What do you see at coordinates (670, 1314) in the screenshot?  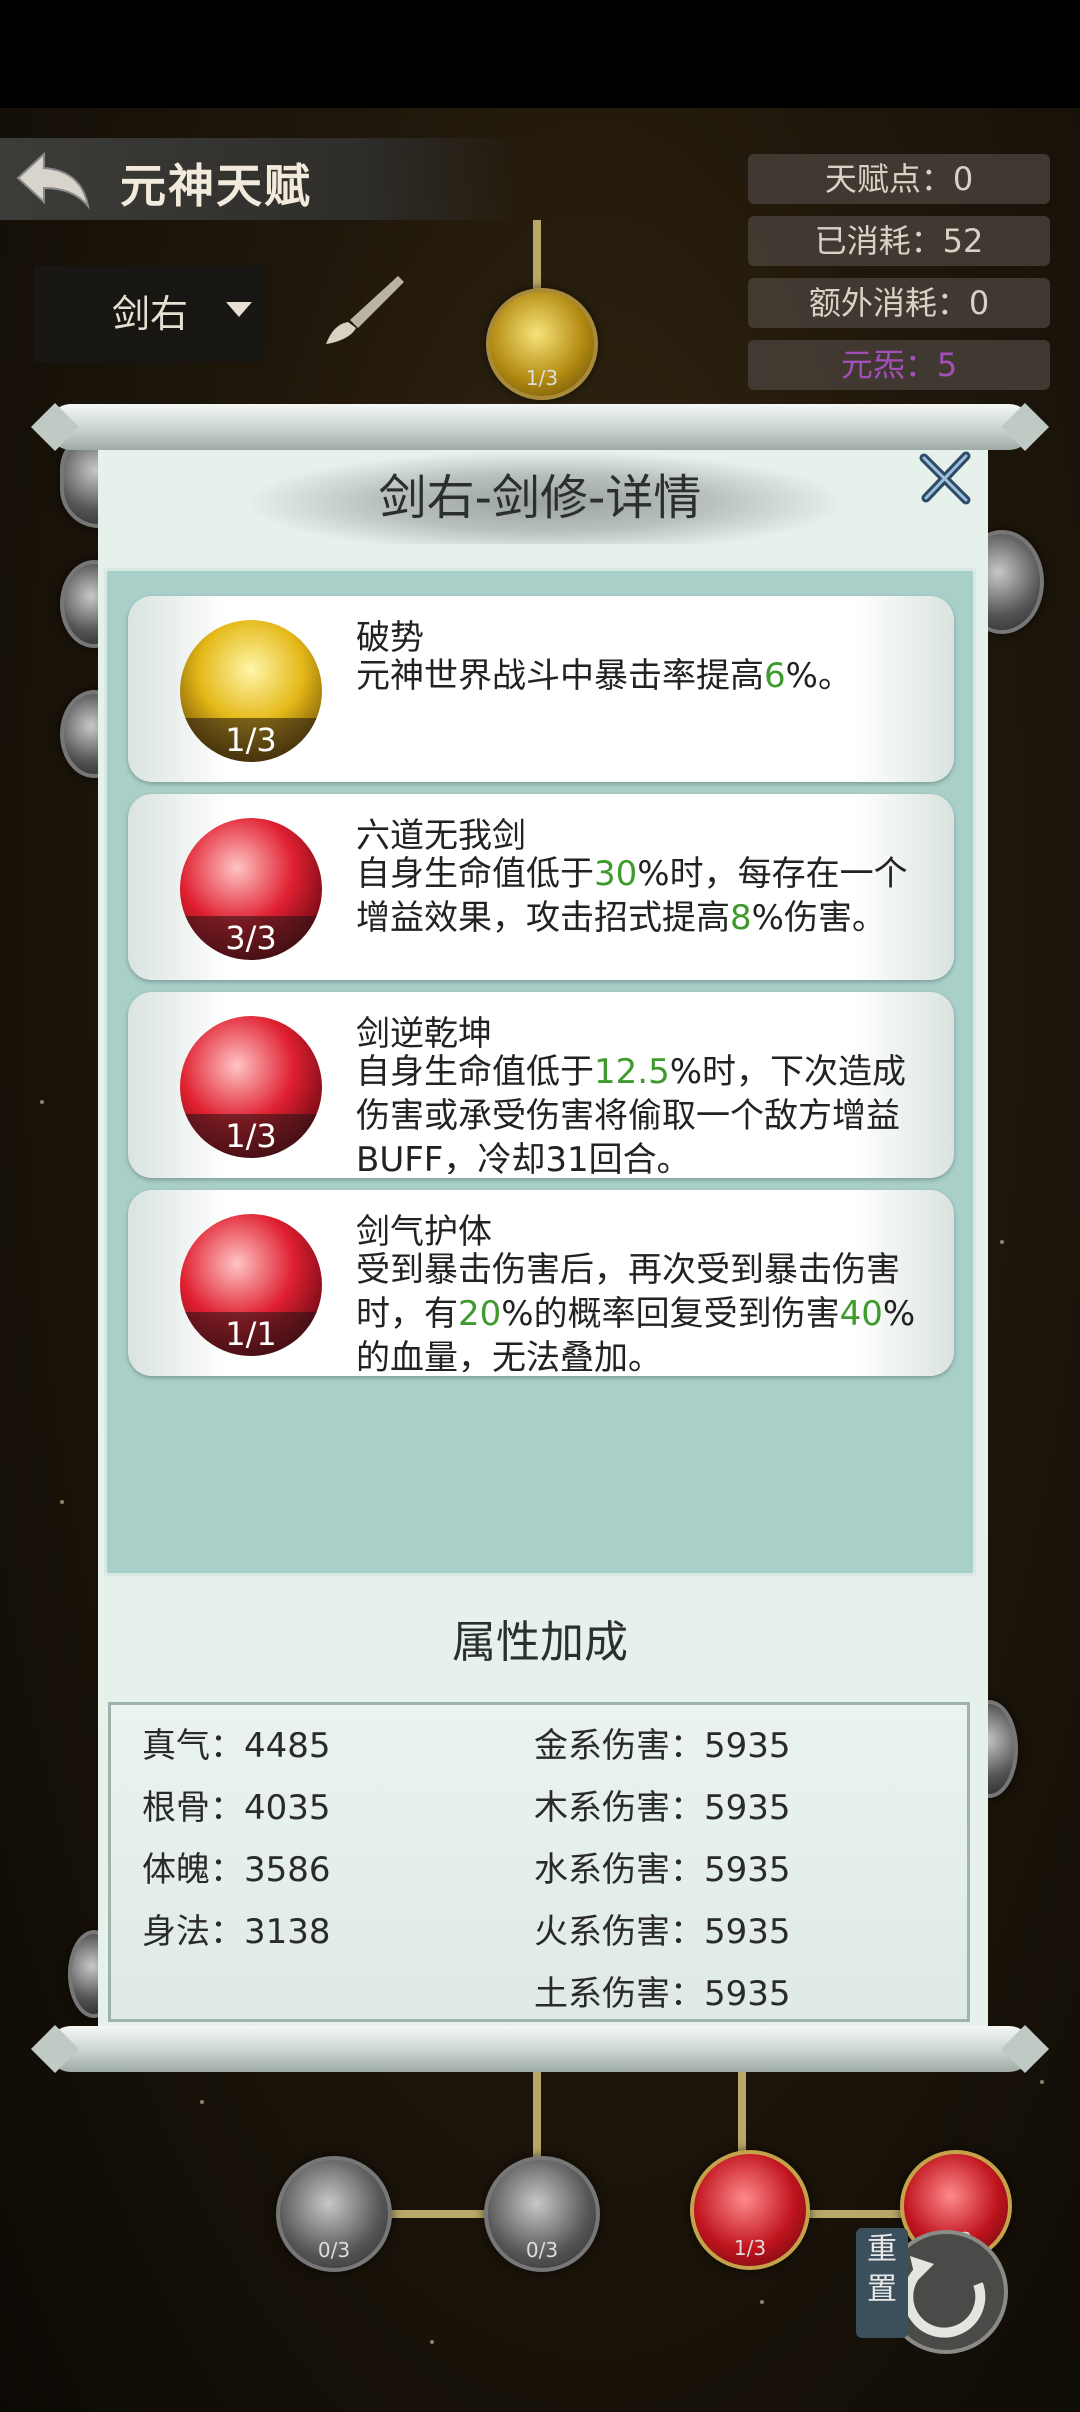 I see `description-text: %的概率回复受到伤害` at bounding box center [670, 1314].